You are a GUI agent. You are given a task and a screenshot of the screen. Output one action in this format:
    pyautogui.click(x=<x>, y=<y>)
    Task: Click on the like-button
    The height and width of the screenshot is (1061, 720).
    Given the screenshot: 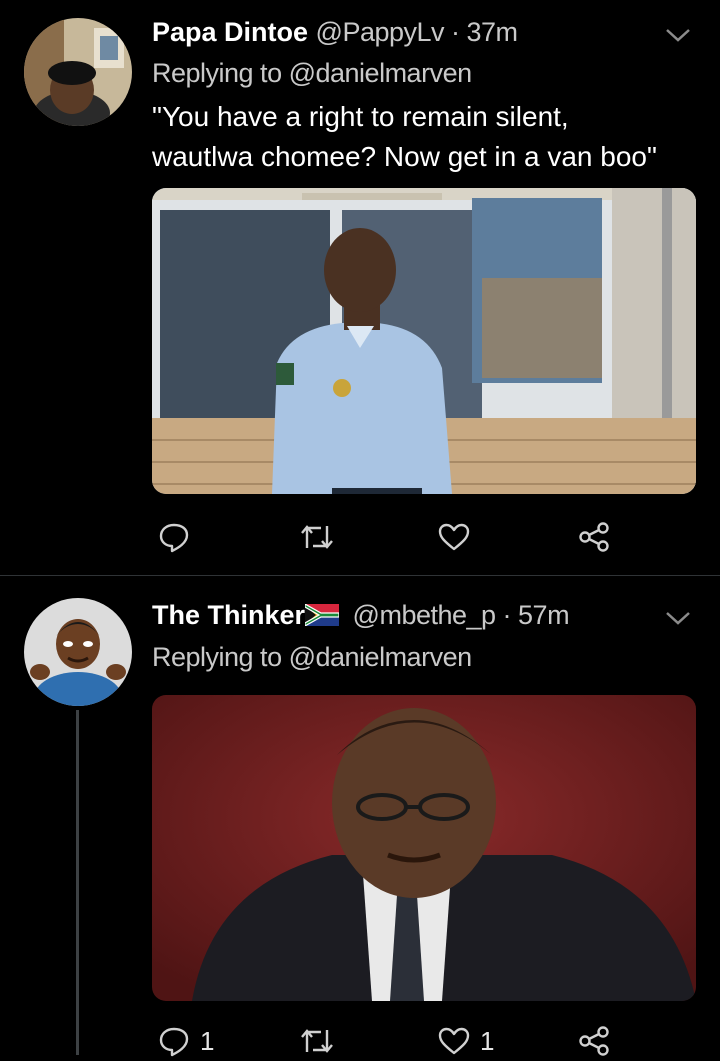 What is the action you would take?
    pyautogui.click(x=459, y=537)
    